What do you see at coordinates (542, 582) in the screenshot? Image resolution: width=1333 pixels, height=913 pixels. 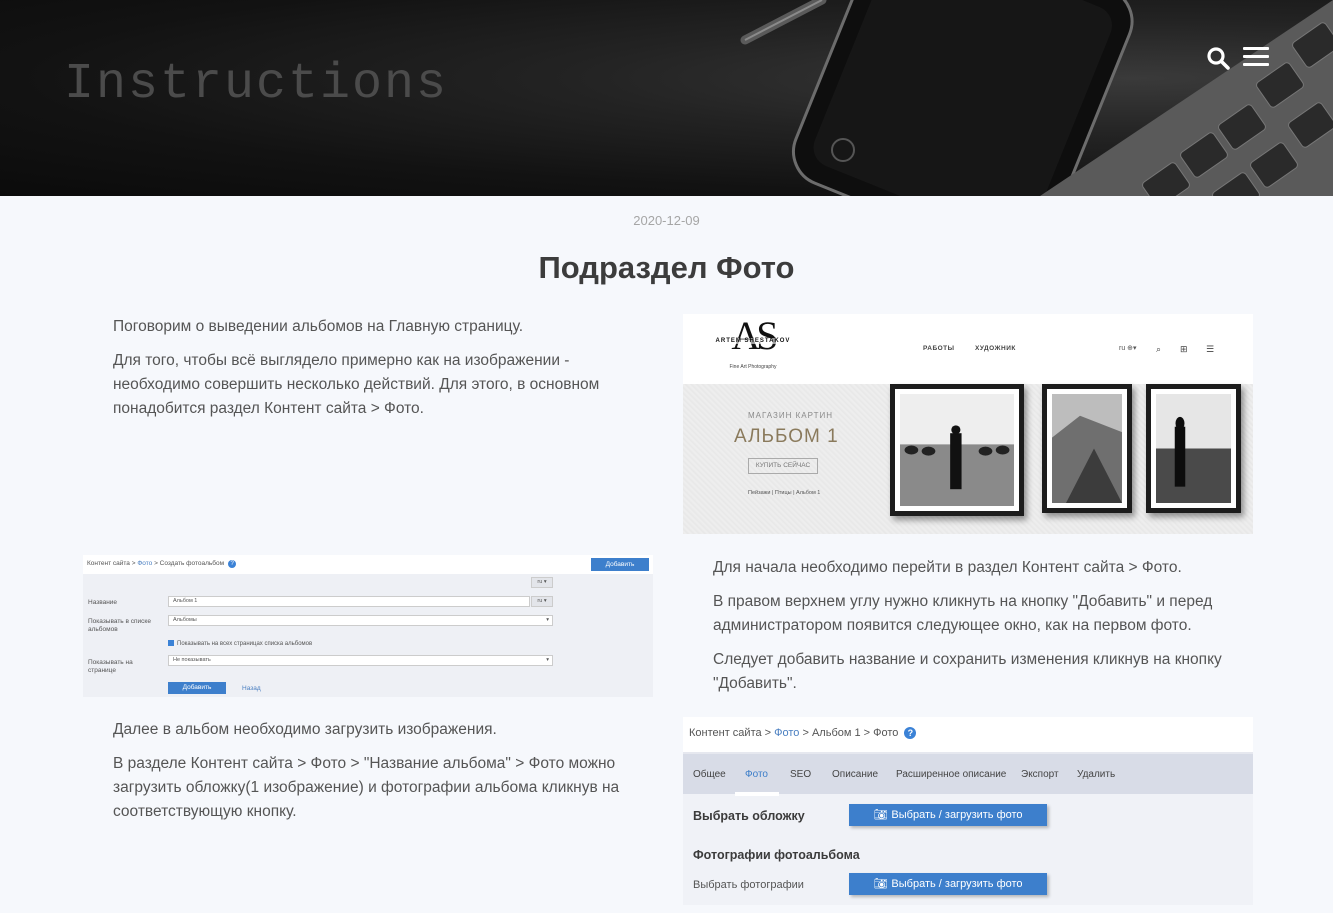 I see `form-lang-select: ru ▾` at bounding box center [542, 582].